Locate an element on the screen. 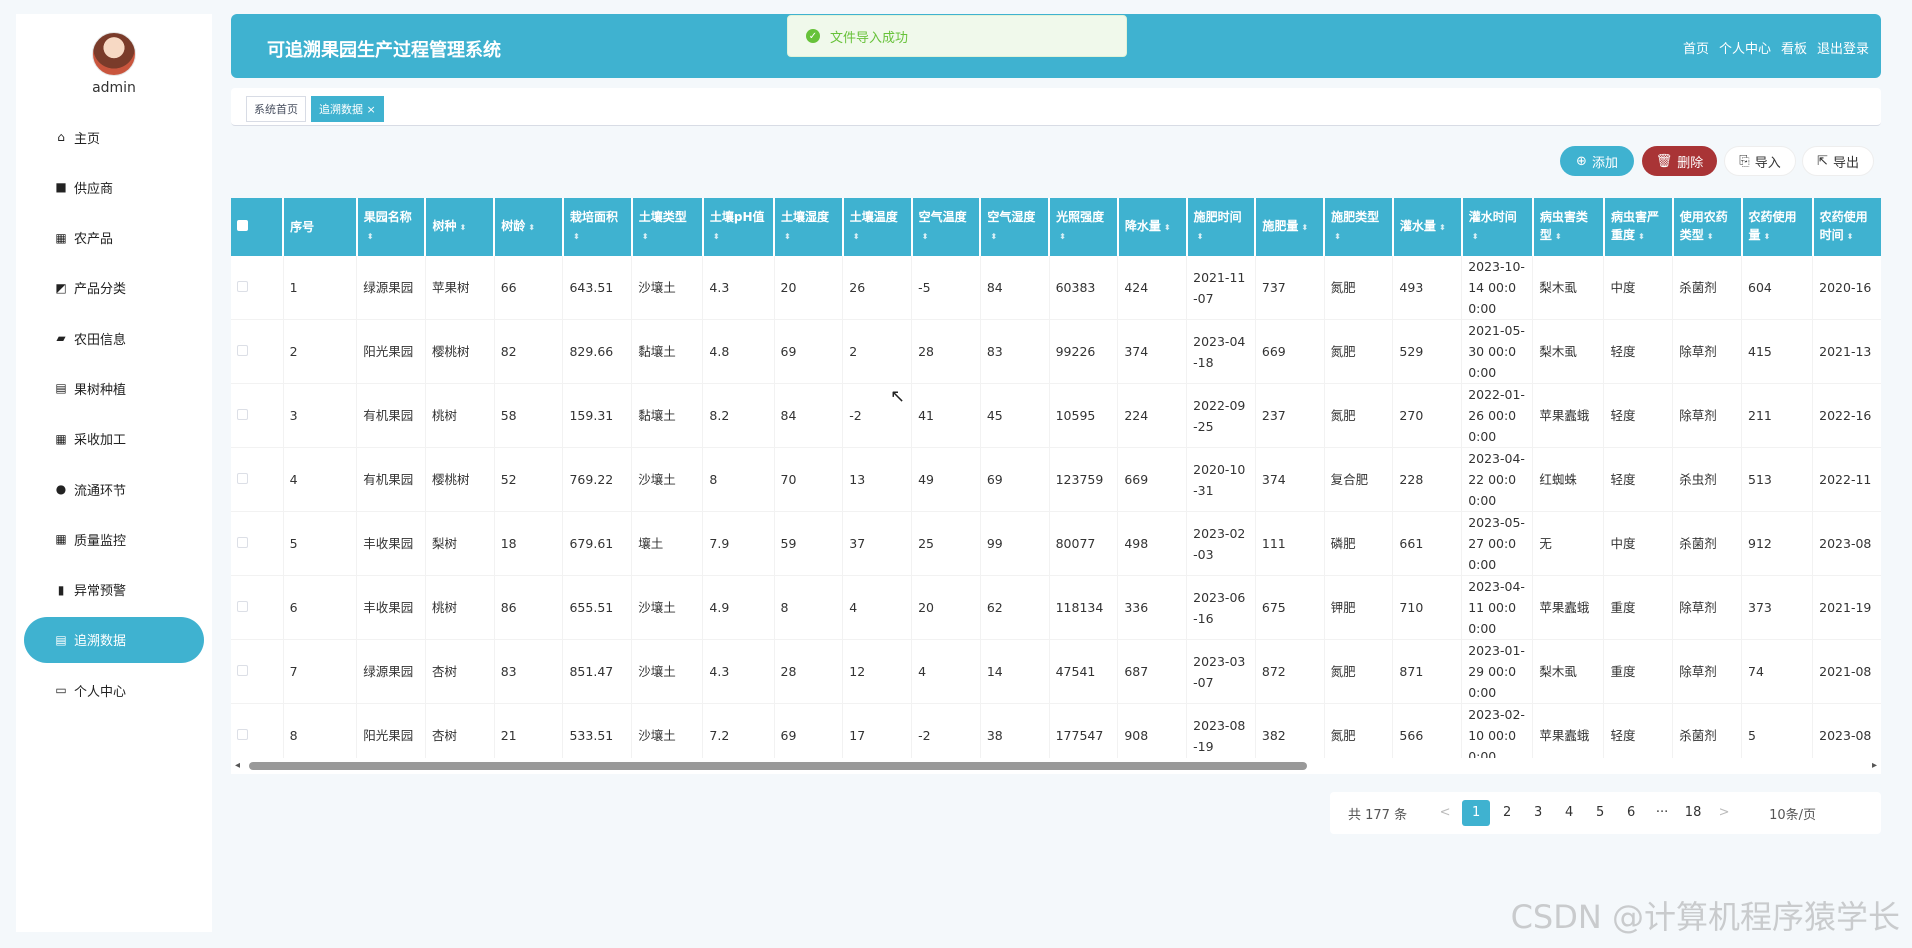  sidebar-item-2: ▦ 农产品 is located at coordinates (114, 238).